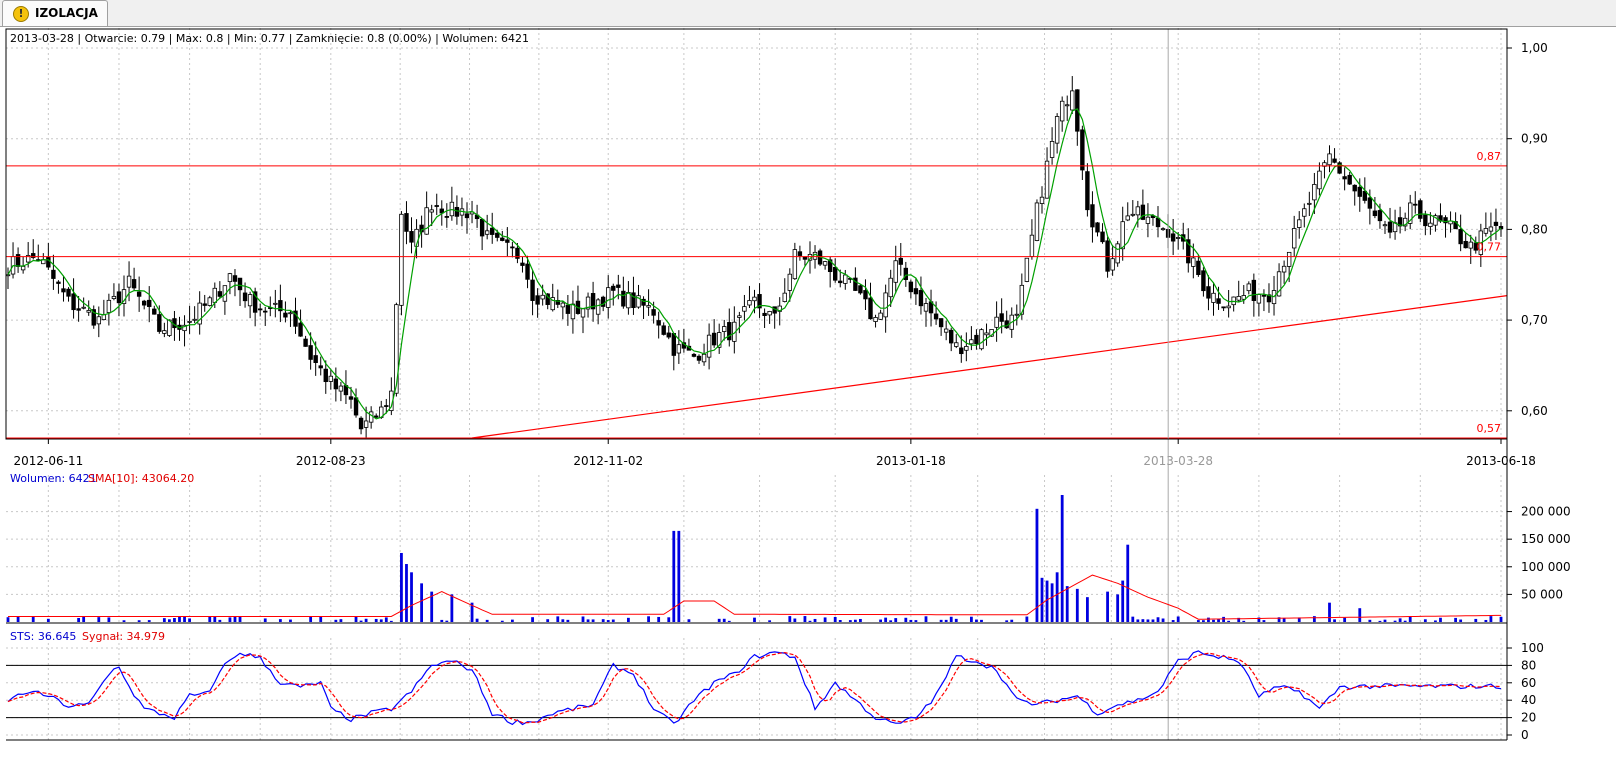  What do you see at coordinates (1546, 567) in the screenshot?
I see `volume-y-label: 100 000` at bounding box center [1546, 567].